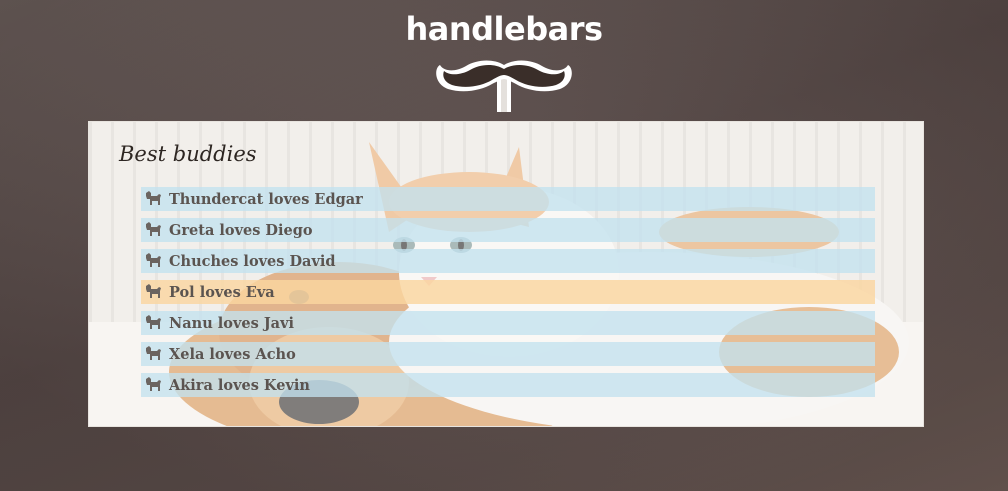  I want to click on list-item-label: Xela loves Acho, so click(232, 354).